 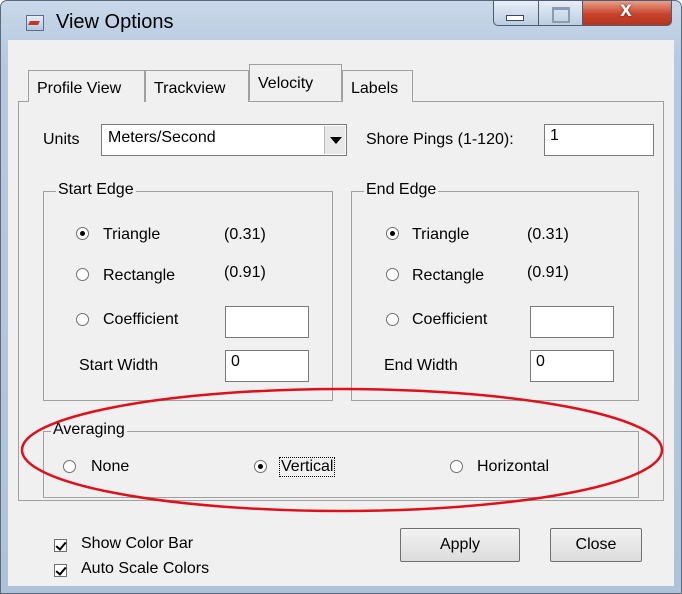 I want to click on minimize-icon, so click(x=515, y=18).